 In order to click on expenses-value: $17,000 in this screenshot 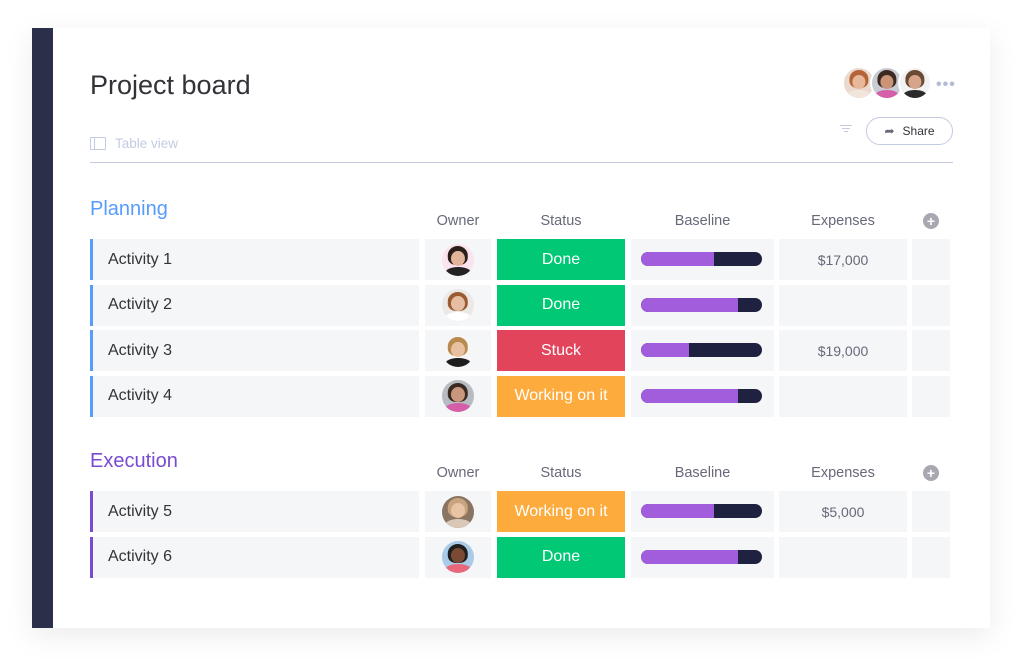, I will do `click(843, 259)`.